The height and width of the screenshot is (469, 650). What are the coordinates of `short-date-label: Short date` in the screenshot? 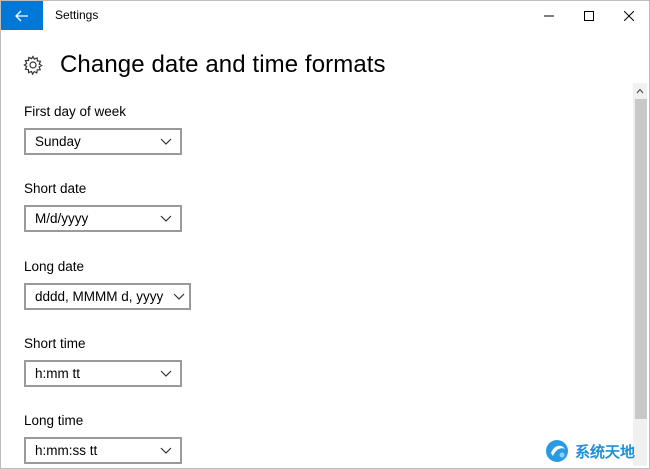 It's located at (55, 188).